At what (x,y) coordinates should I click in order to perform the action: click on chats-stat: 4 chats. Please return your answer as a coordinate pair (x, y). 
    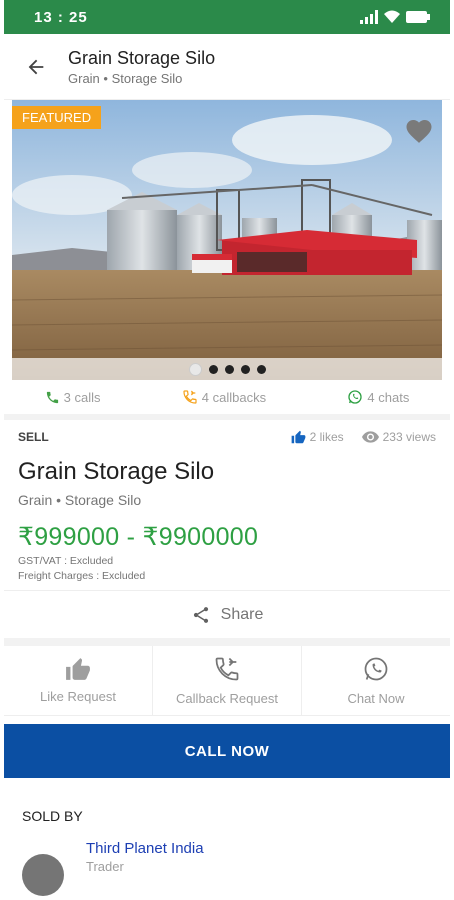
    Looking at the image, I should click on (378, 397).